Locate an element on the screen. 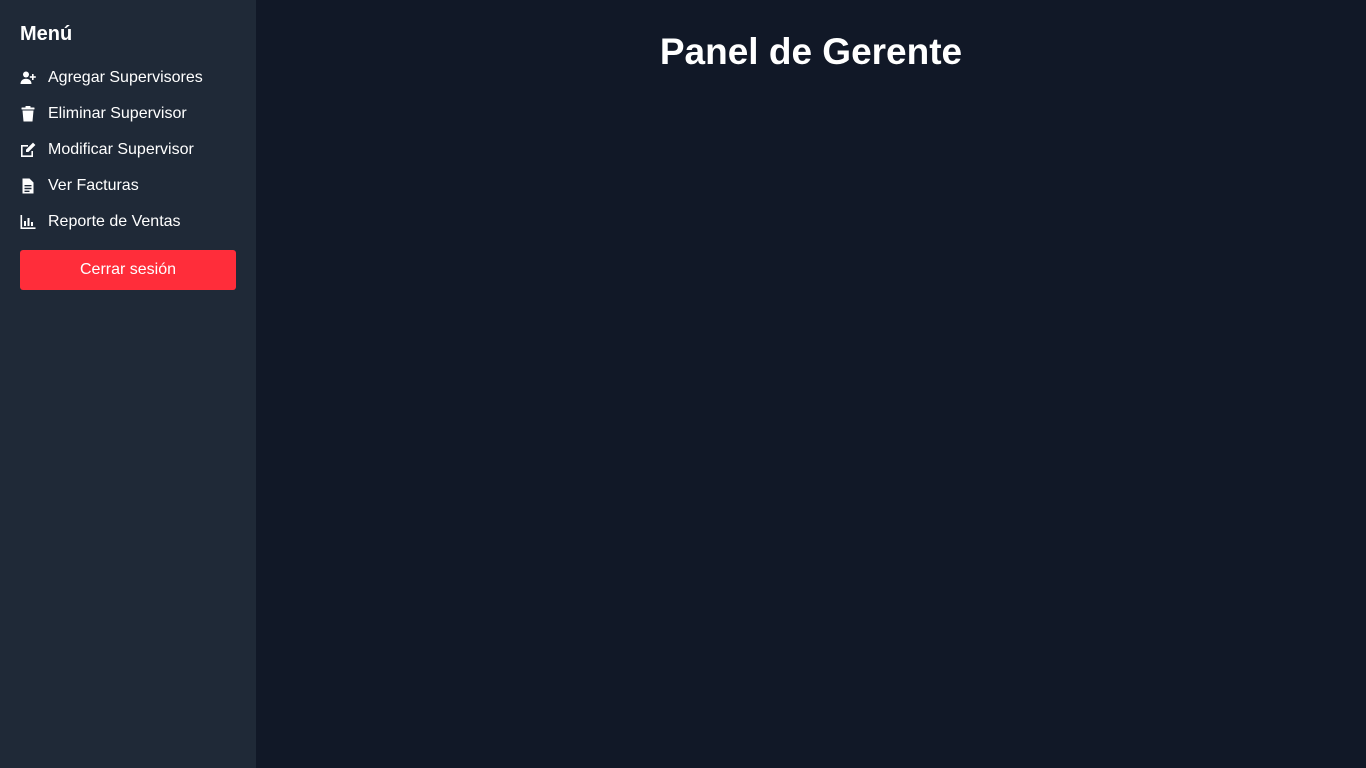  sidebar-item-label: Reporte de Ventas is located at coordinates (114, 221).